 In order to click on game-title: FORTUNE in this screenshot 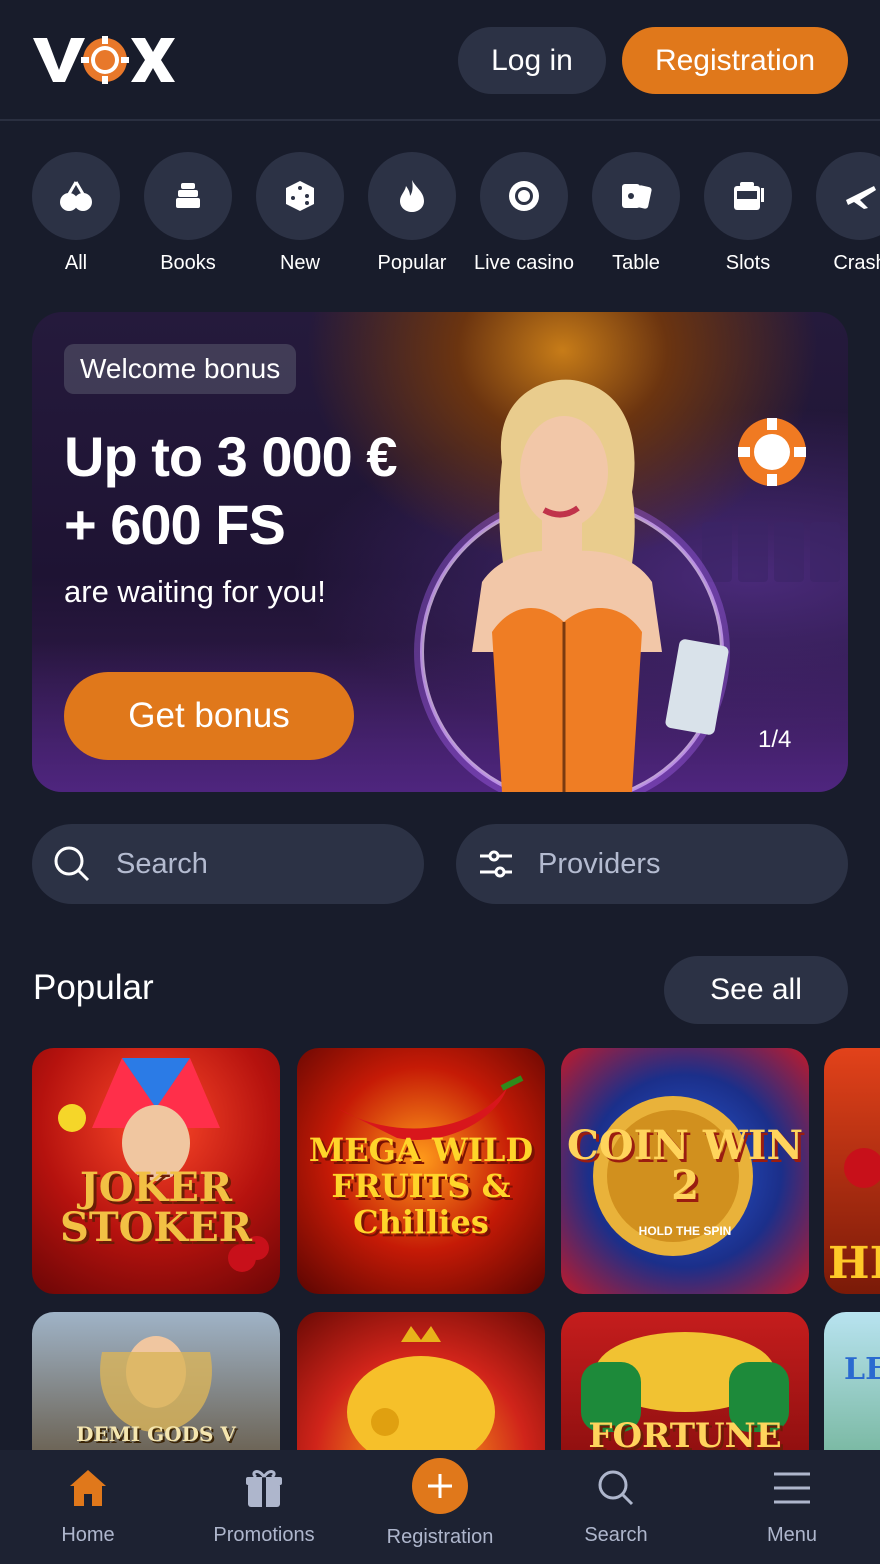, I will do `click(685, 1433)`.